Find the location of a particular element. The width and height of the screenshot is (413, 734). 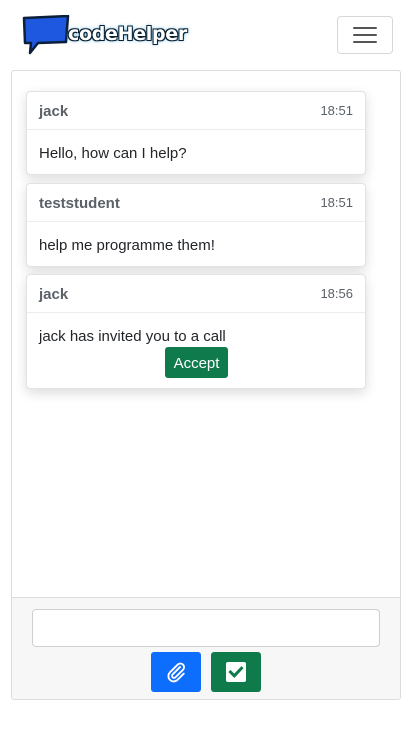

checkbox-check-icon is located at coordinates (236, 672).